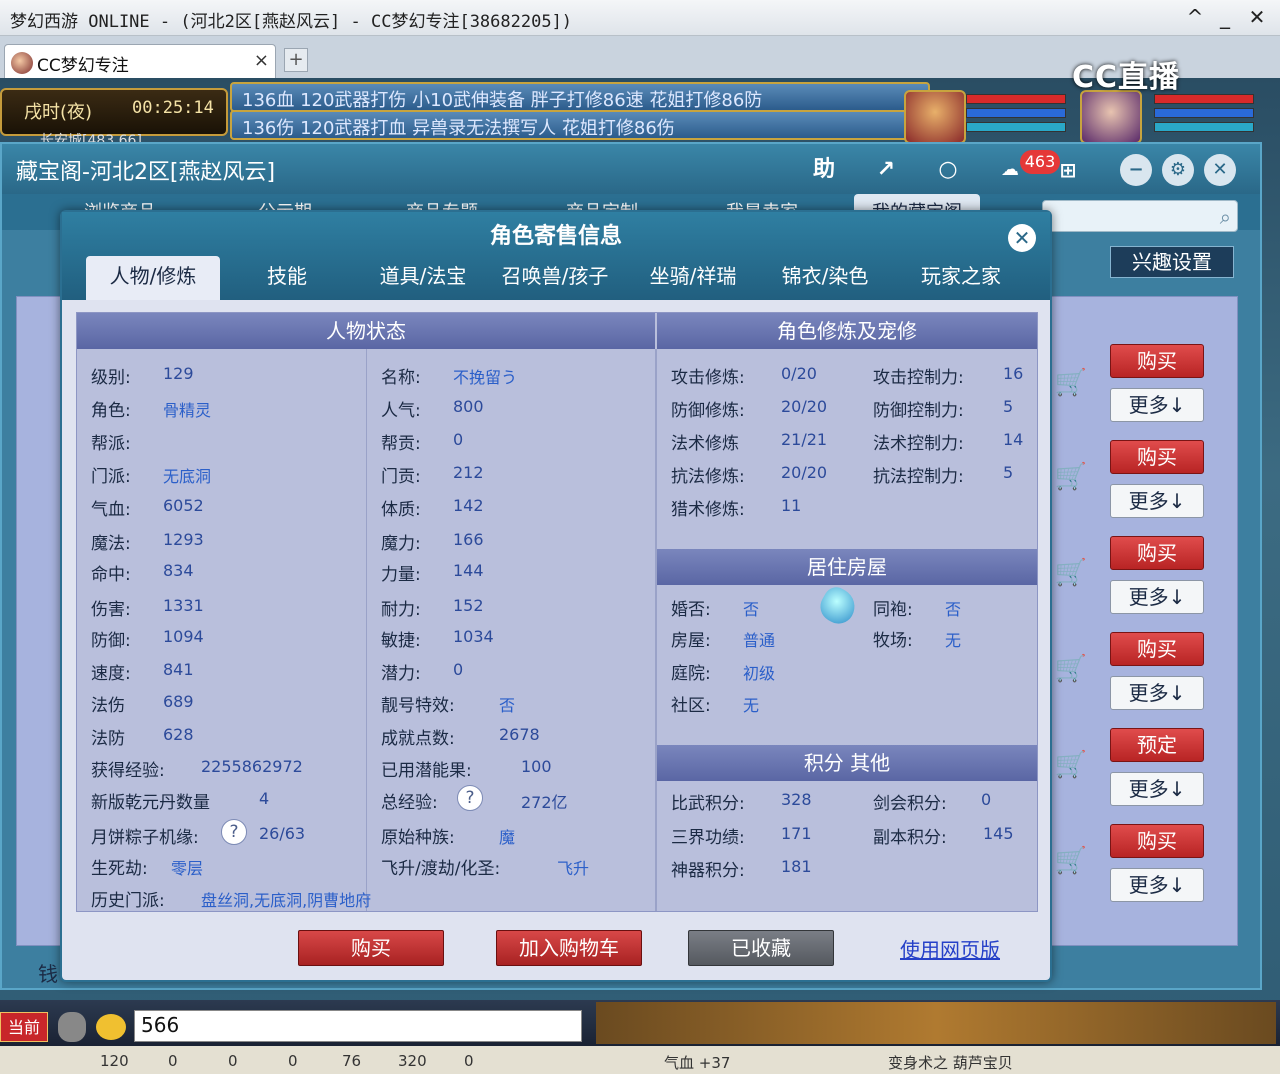 This screenshot has width=1280, height=1074. I want to click on minimize-icon: −, so click(1136, 170).